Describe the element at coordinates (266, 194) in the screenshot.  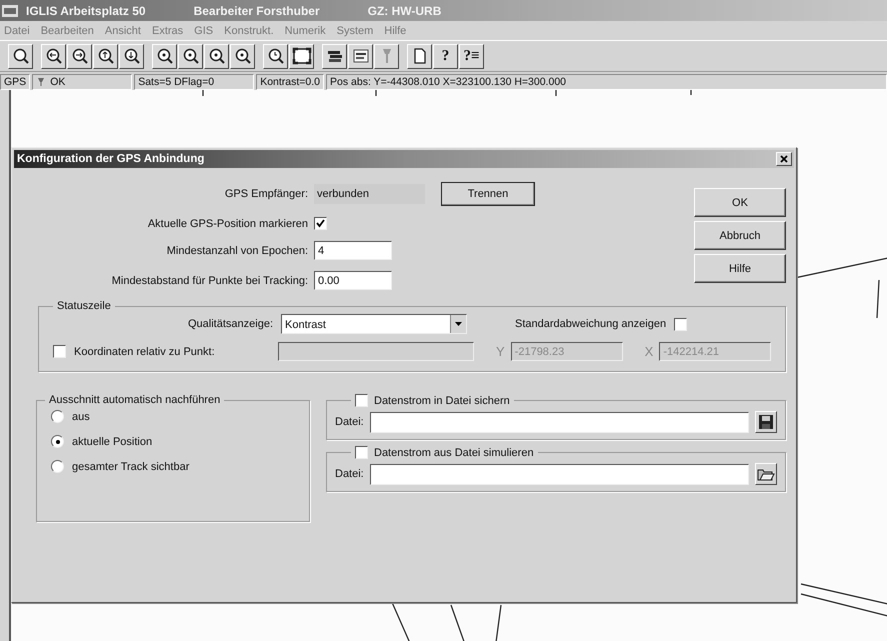
I see `field-label: GPS Empfänger:` at that location.